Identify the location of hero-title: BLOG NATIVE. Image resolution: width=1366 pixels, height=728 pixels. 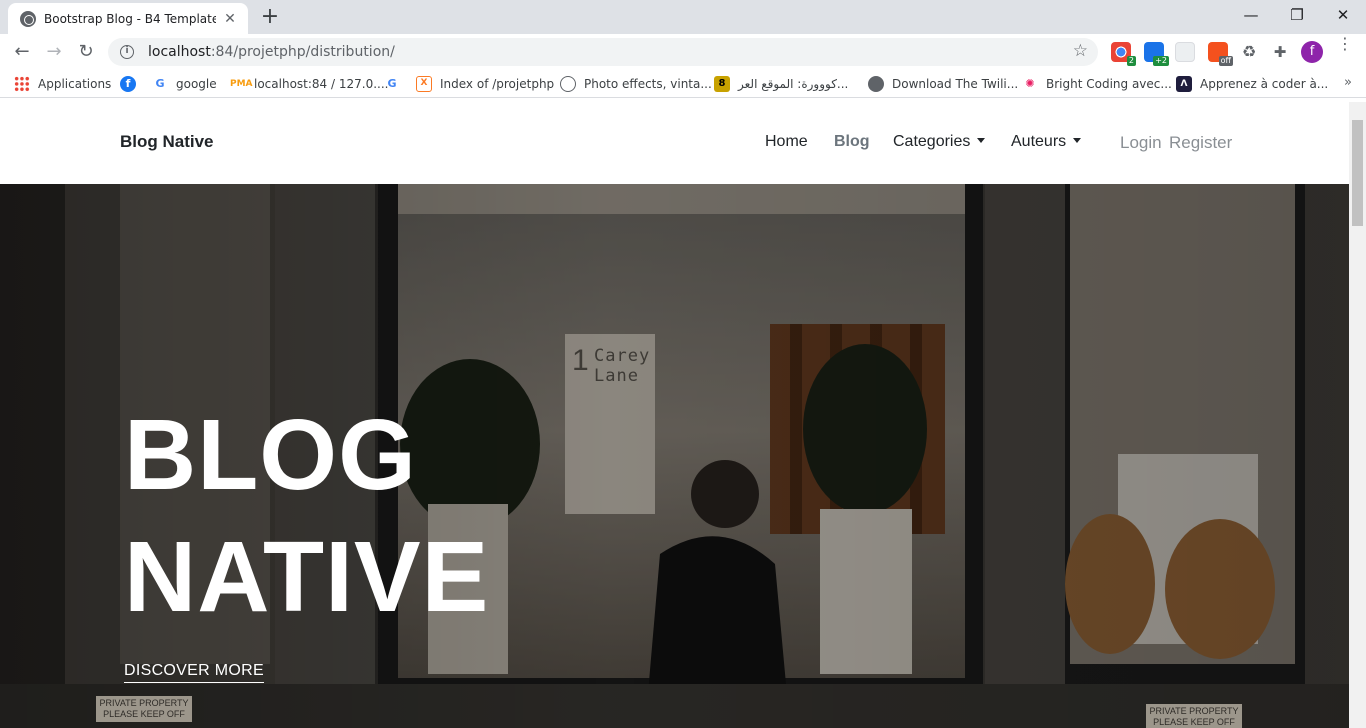
(306, 516).